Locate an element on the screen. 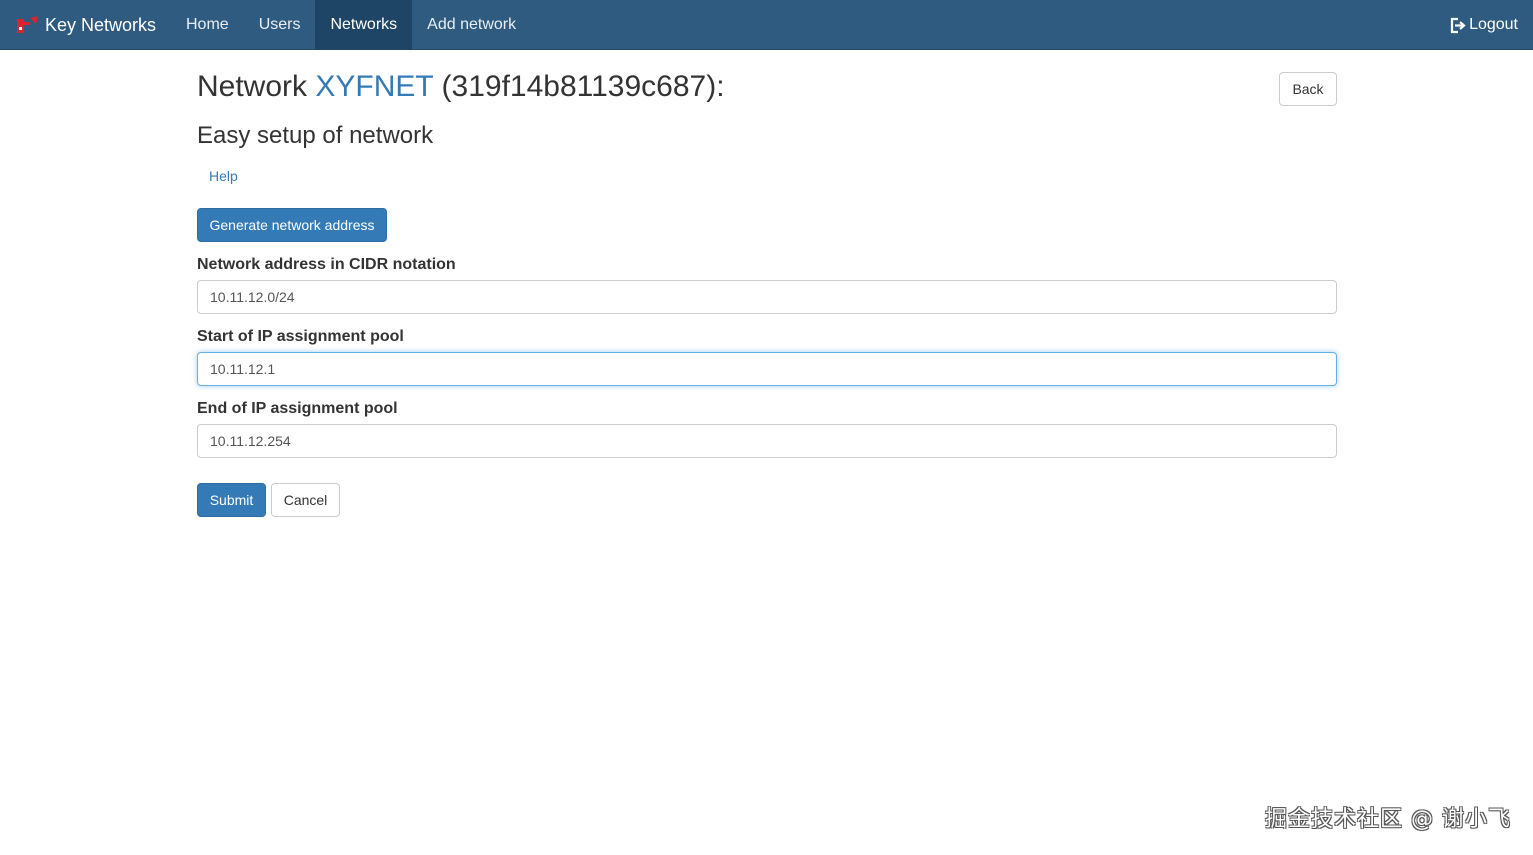 This screenshot has height=855, width=1533. section-title: Easy setup of network is located at coordinates (315, 135).